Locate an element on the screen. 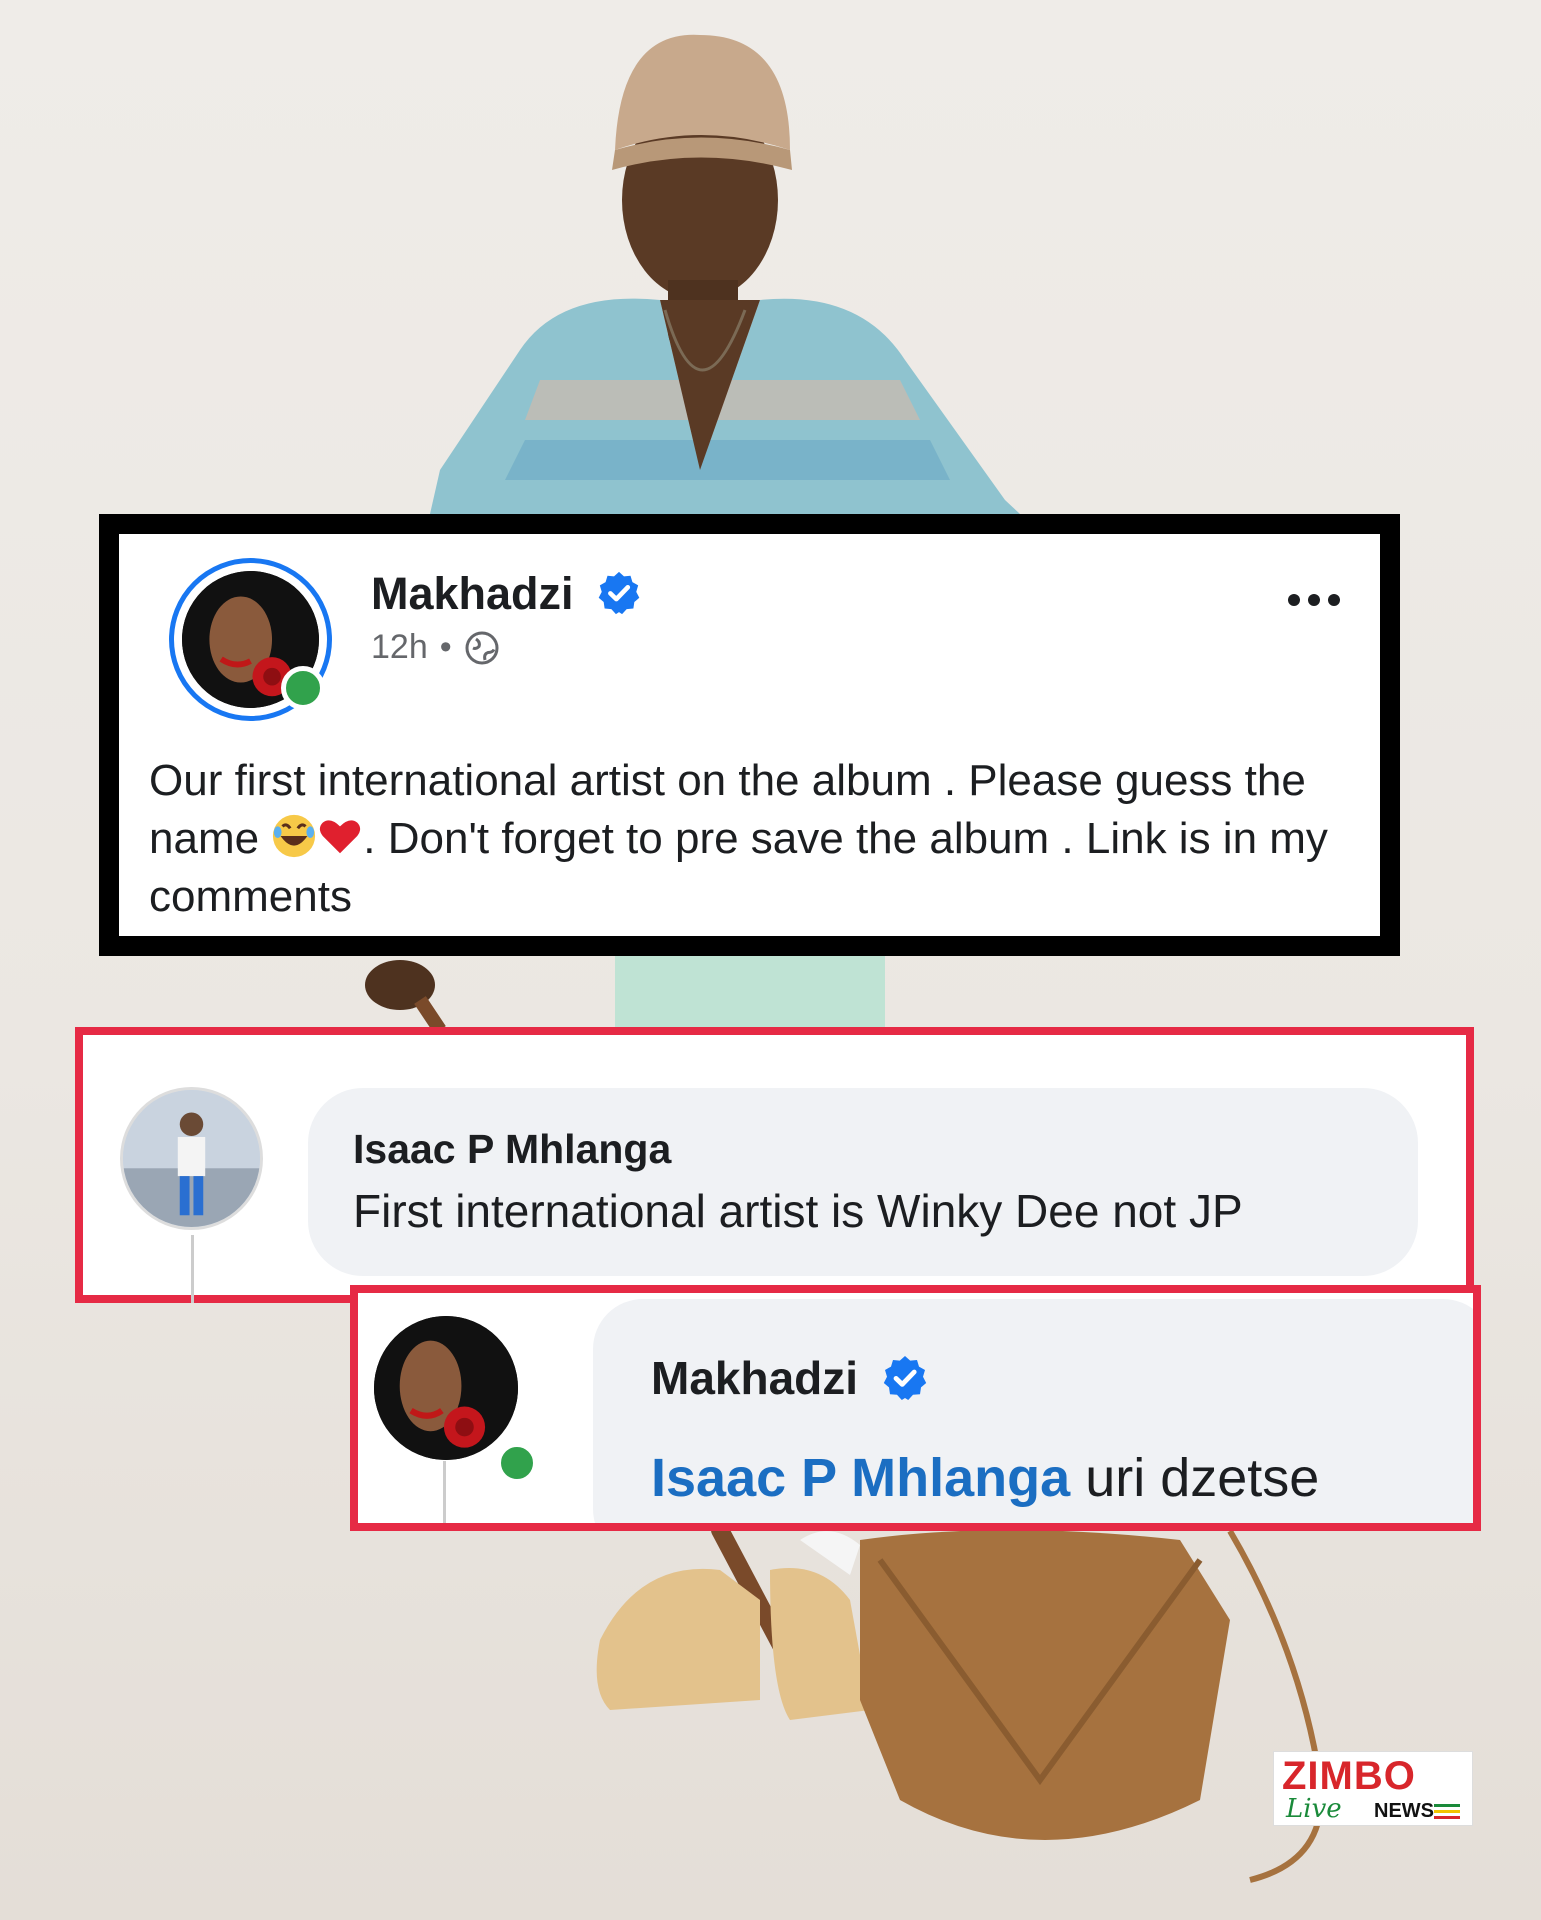 Image resolution: width=1541 pixels, height=1920 pixels. commenter-avatar is located at coordinates (191, 1158).